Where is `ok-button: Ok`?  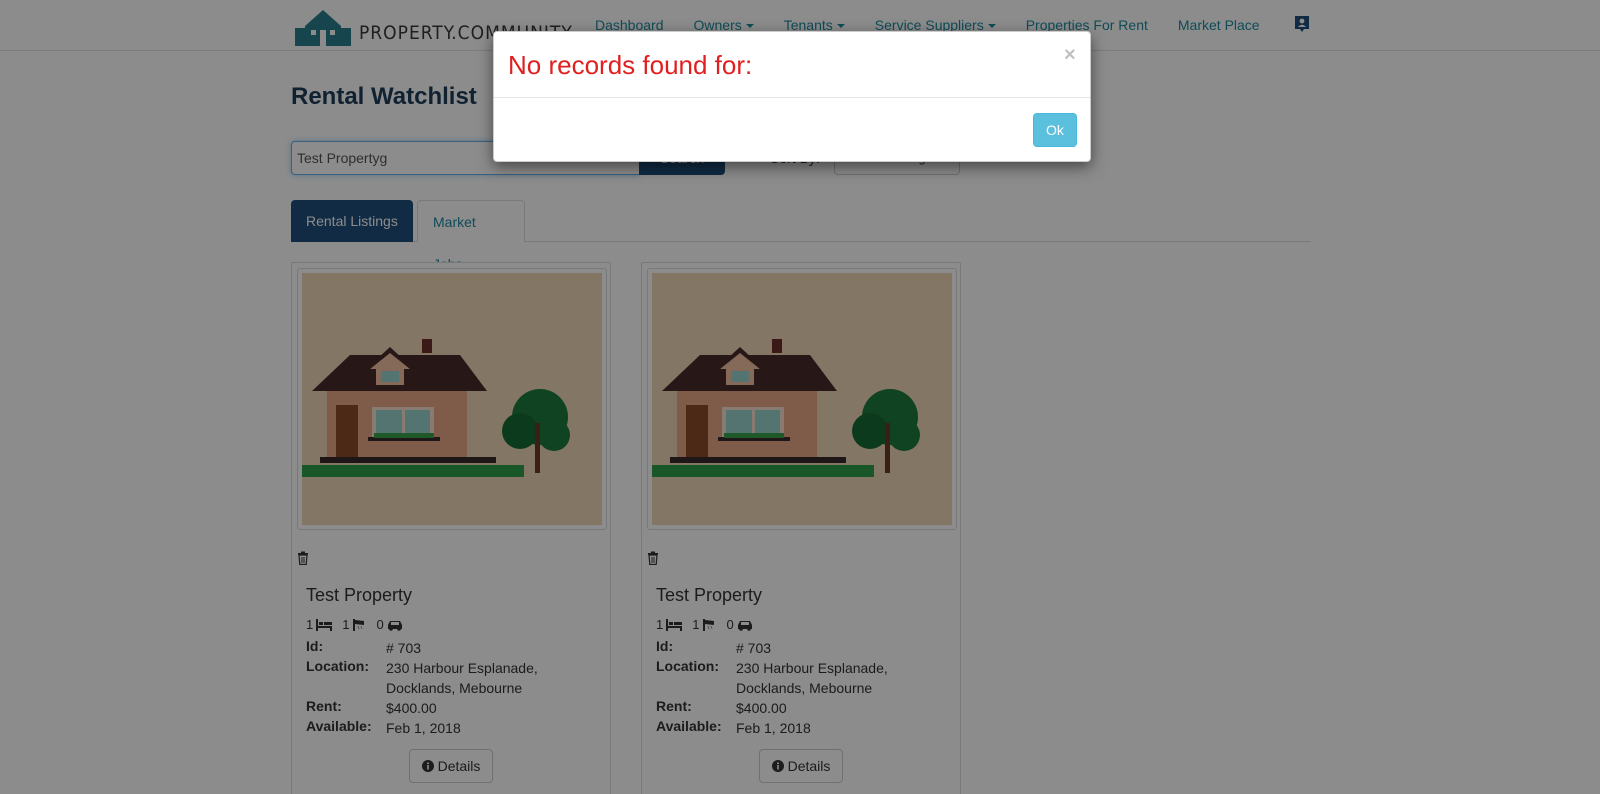
ok-button: Ok is located at coordinates (1055, 130).